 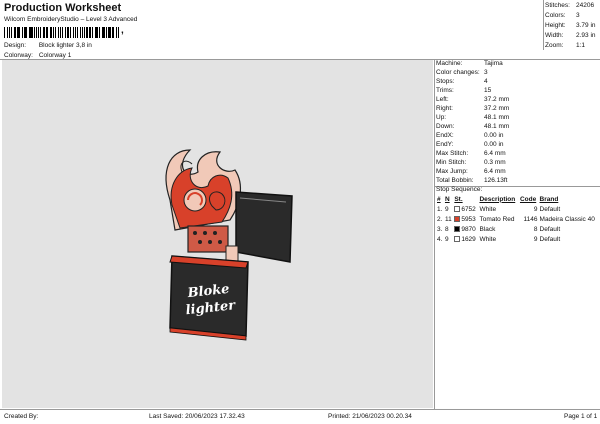 I want to click on stitches-label: Stitches:, so click(x=557, y=5).